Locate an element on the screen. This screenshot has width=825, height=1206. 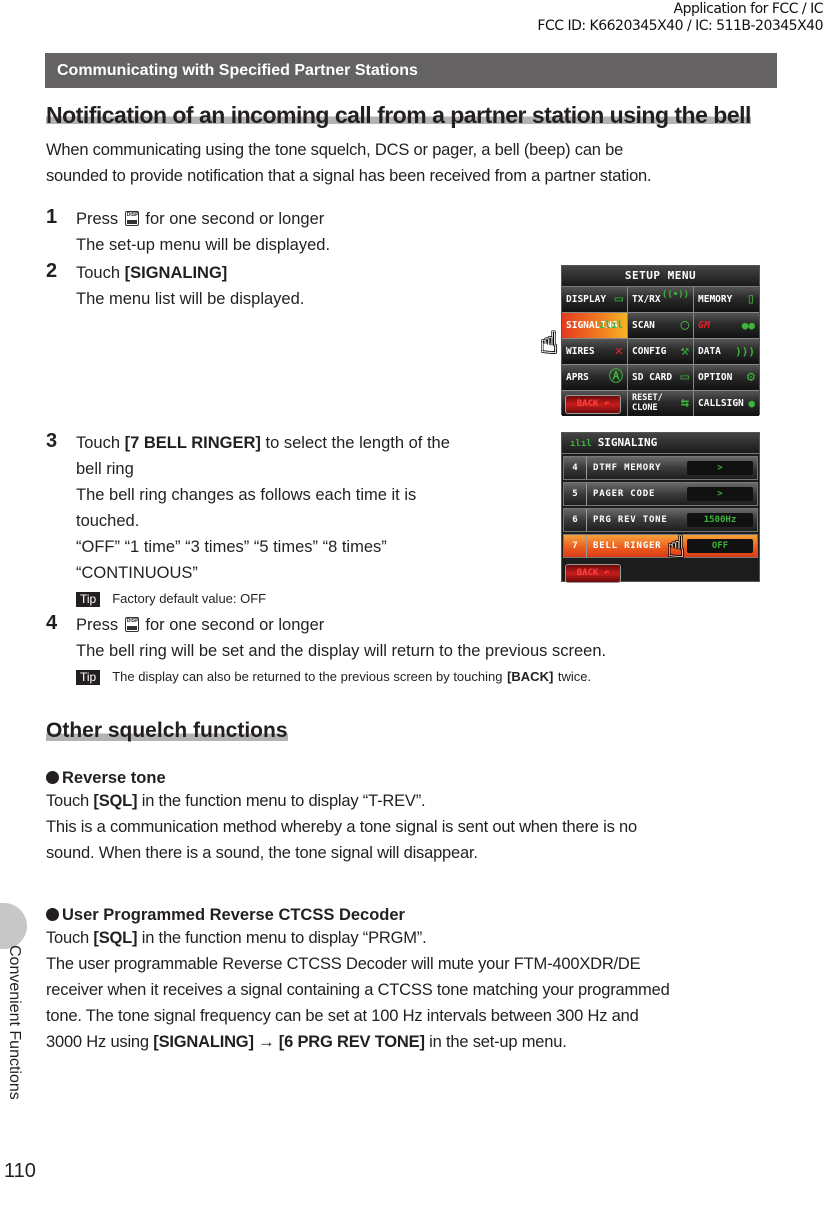
wires-x-icon: ✕ is located at coordinates (618, 351).